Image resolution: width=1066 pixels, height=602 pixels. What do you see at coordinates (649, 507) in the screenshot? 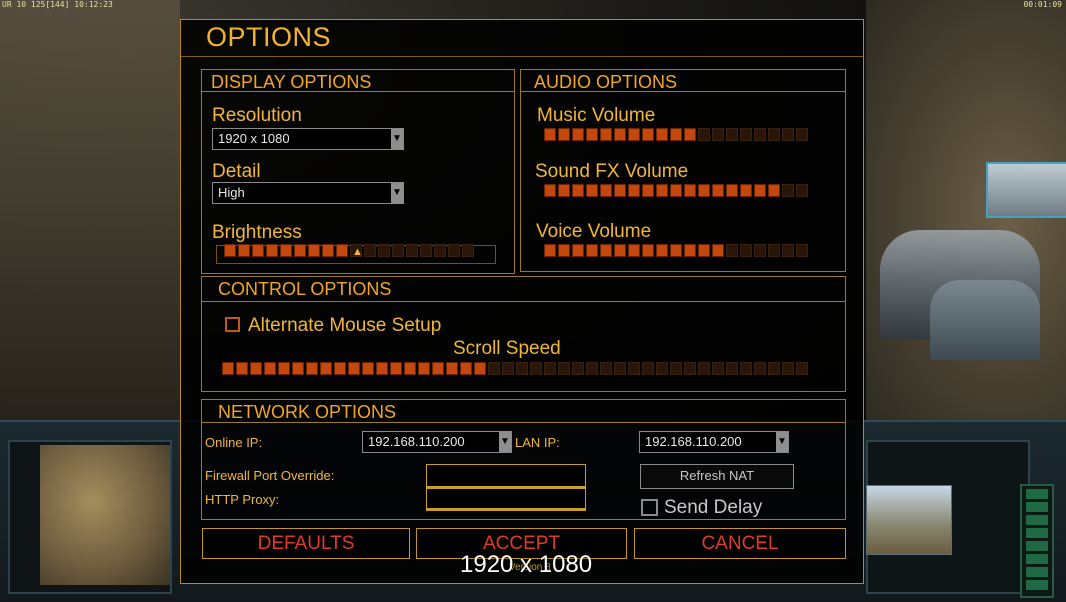
I see `send-delay-checkbox` at bounding box center [649, 507].